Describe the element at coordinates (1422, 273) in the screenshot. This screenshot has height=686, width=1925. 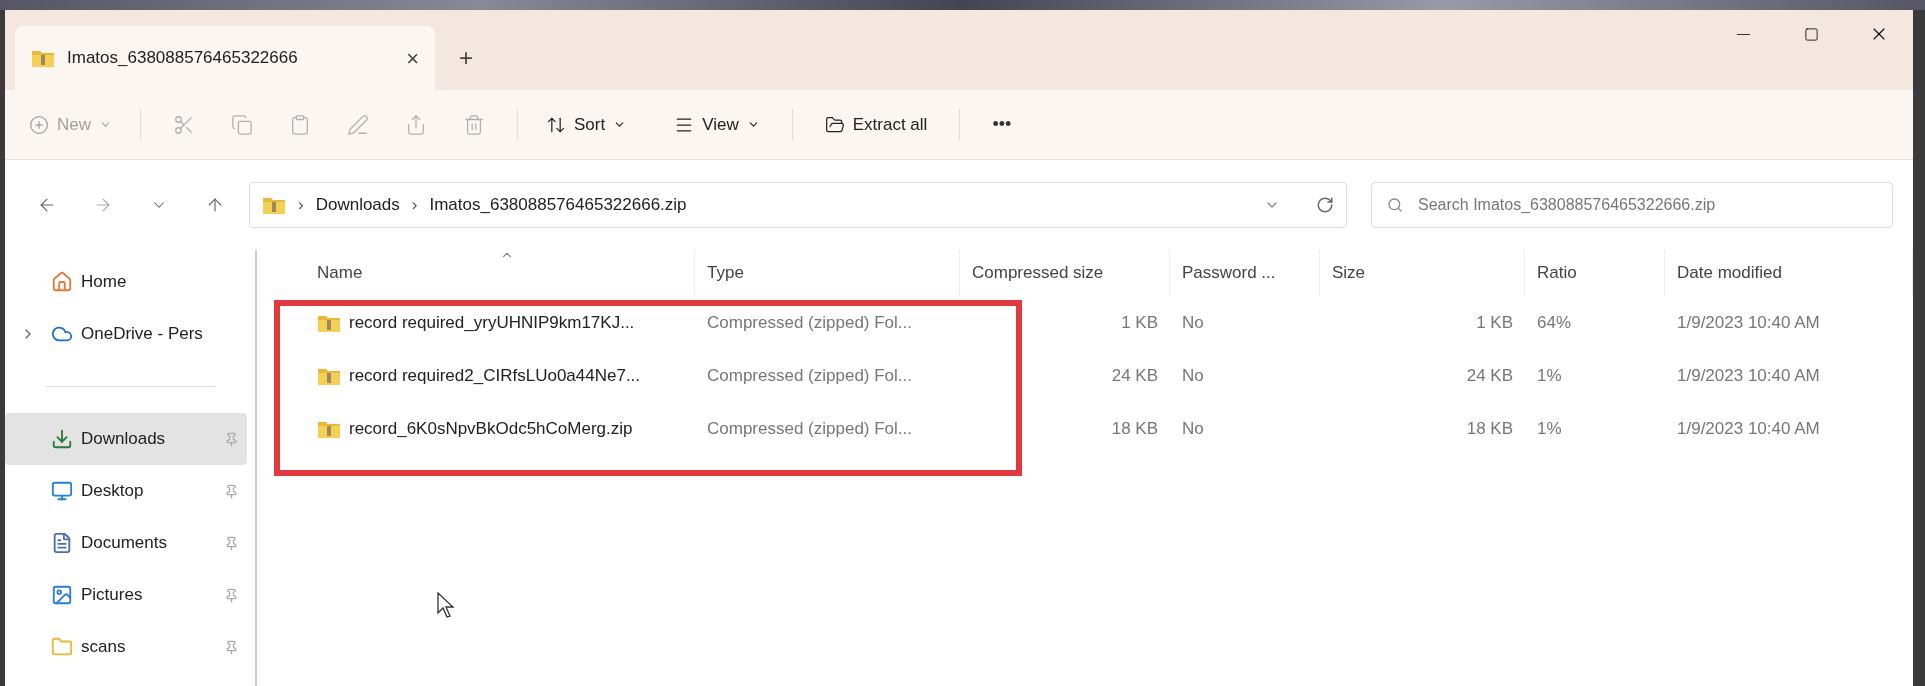
I see `column-header: Size` at that location.